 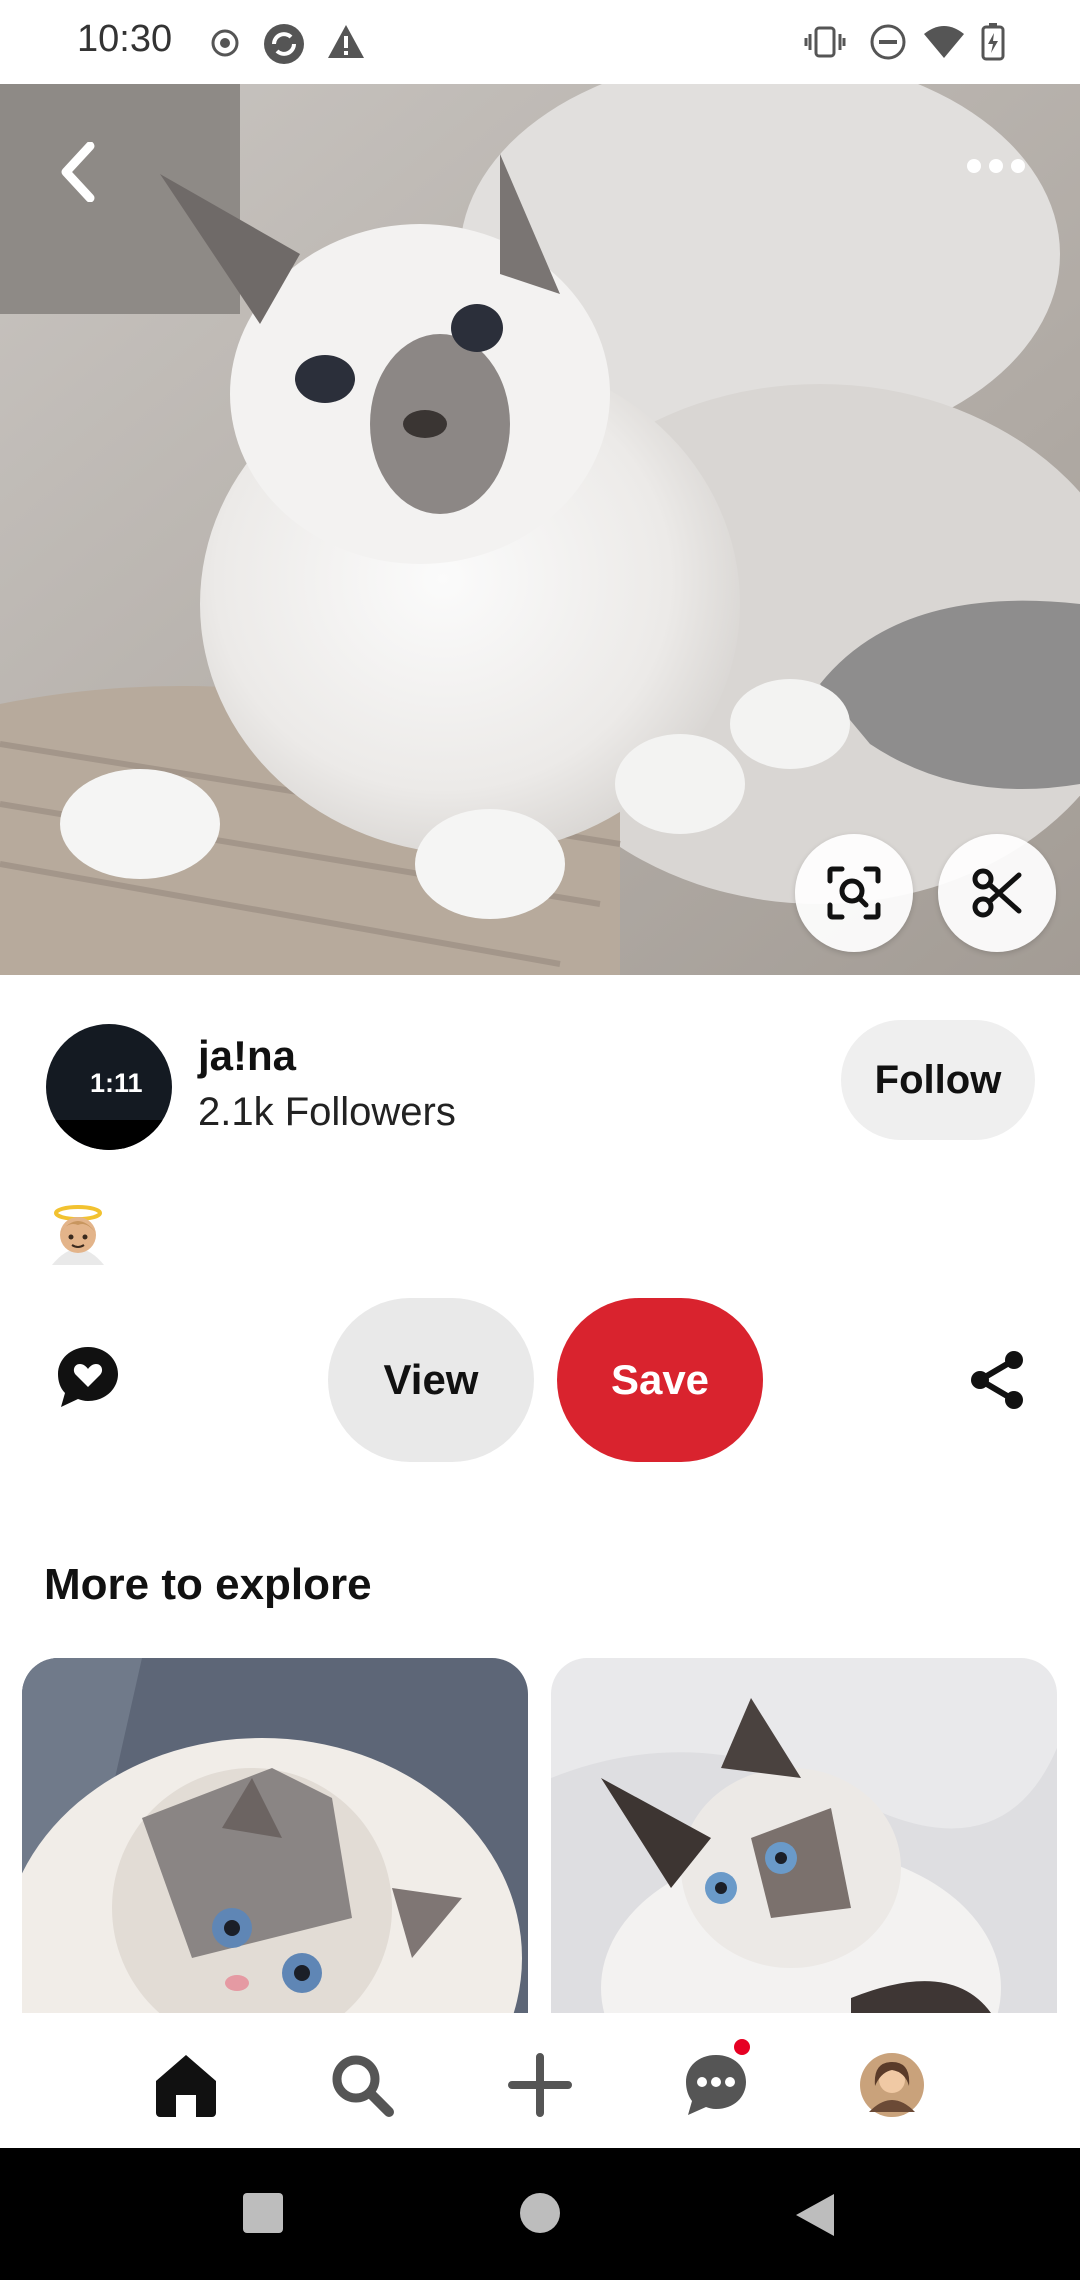 What do you see at coordinates (225, 43) in the screenshot?
I see `record-icon` at bounding box center [225, 43].